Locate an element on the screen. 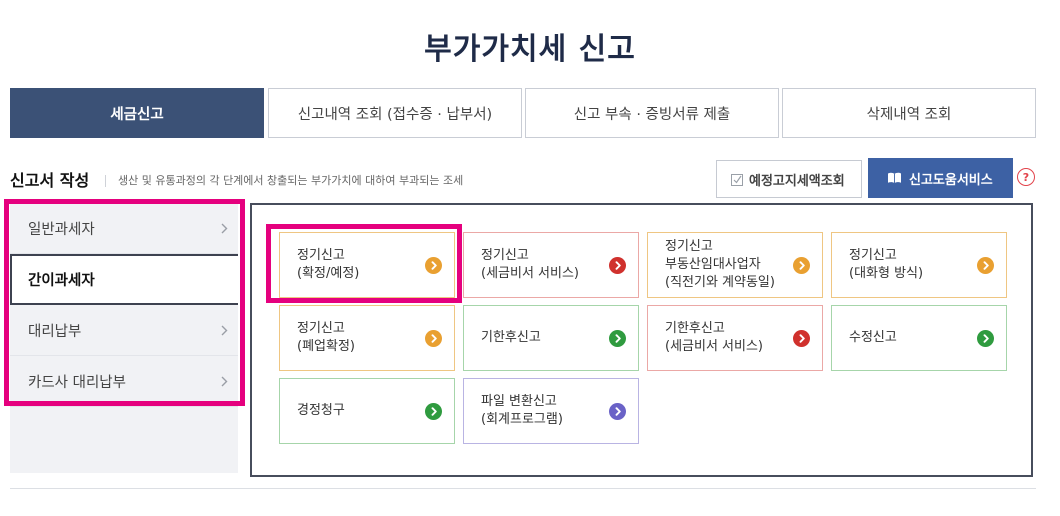  section-description: 생산 및 유통과정의 각 단계에서 창출되는 부가가치에 대하여 부과되는 조세 is located at coordinates (291, 180).